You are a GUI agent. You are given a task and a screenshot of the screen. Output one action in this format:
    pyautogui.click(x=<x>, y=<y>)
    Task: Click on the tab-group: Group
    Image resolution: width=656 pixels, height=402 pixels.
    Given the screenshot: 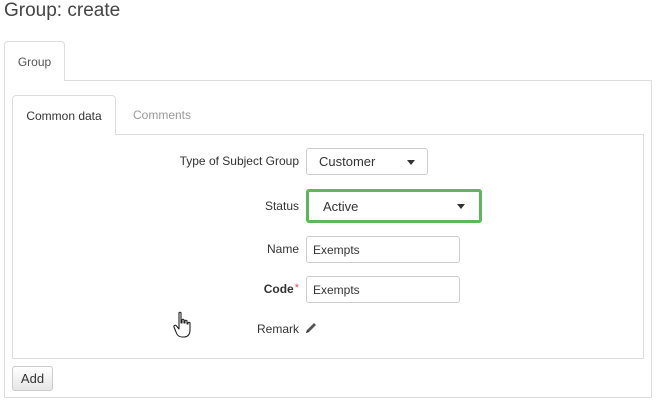 What is the action you would take?
    pyautogui.click(x=34, y=61)
    